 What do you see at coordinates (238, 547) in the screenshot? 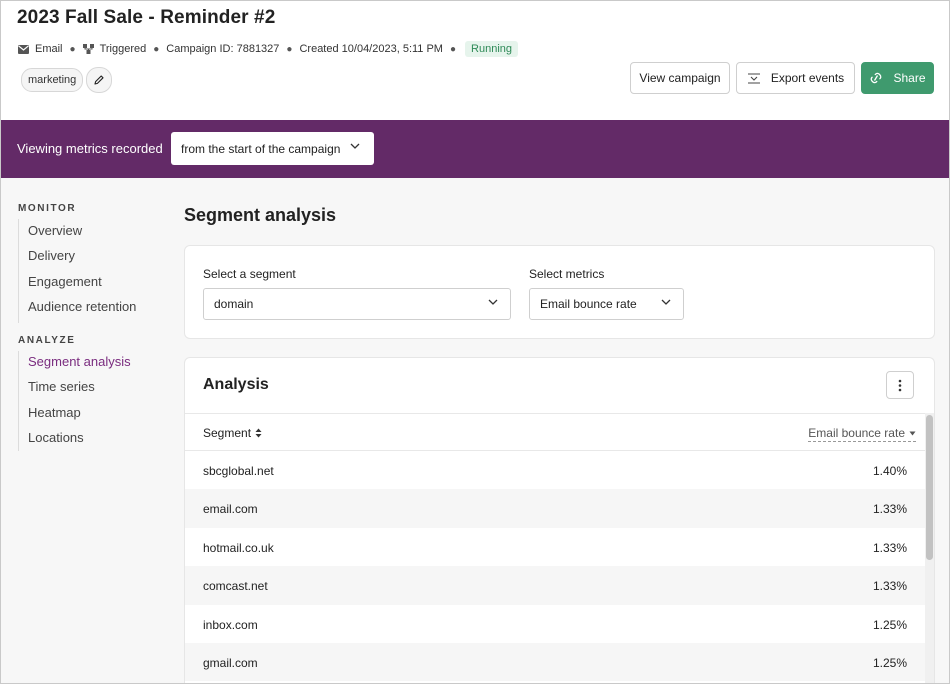
I see `segment-cell: hotmail.co.uk` at bounding box center [238, 547].